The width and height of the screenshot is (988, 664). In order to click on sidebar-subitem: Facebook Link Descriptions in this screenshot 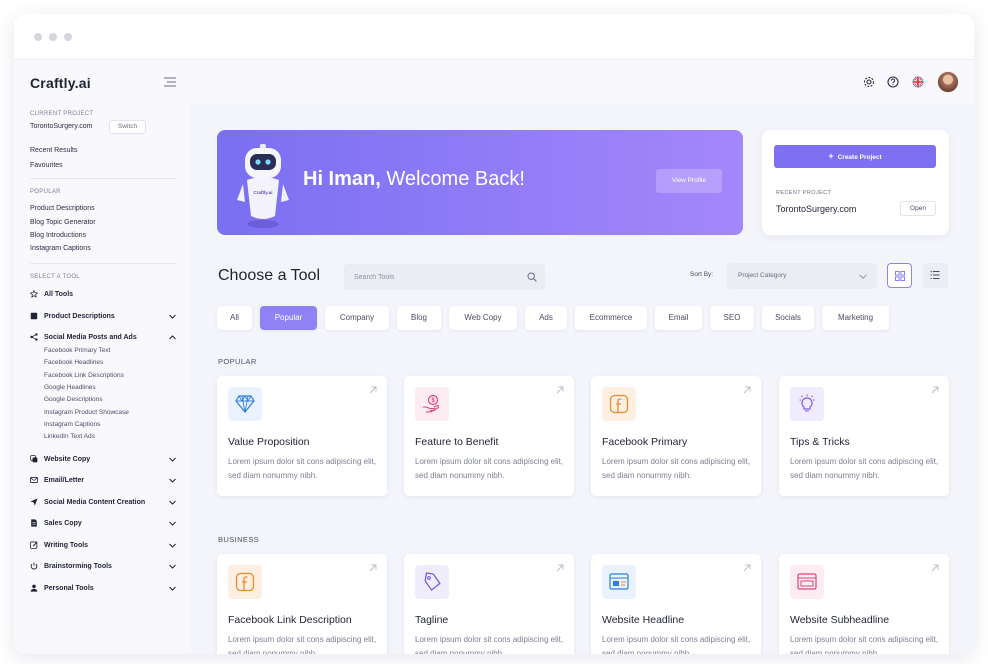, I will do `click(84, 375)`.